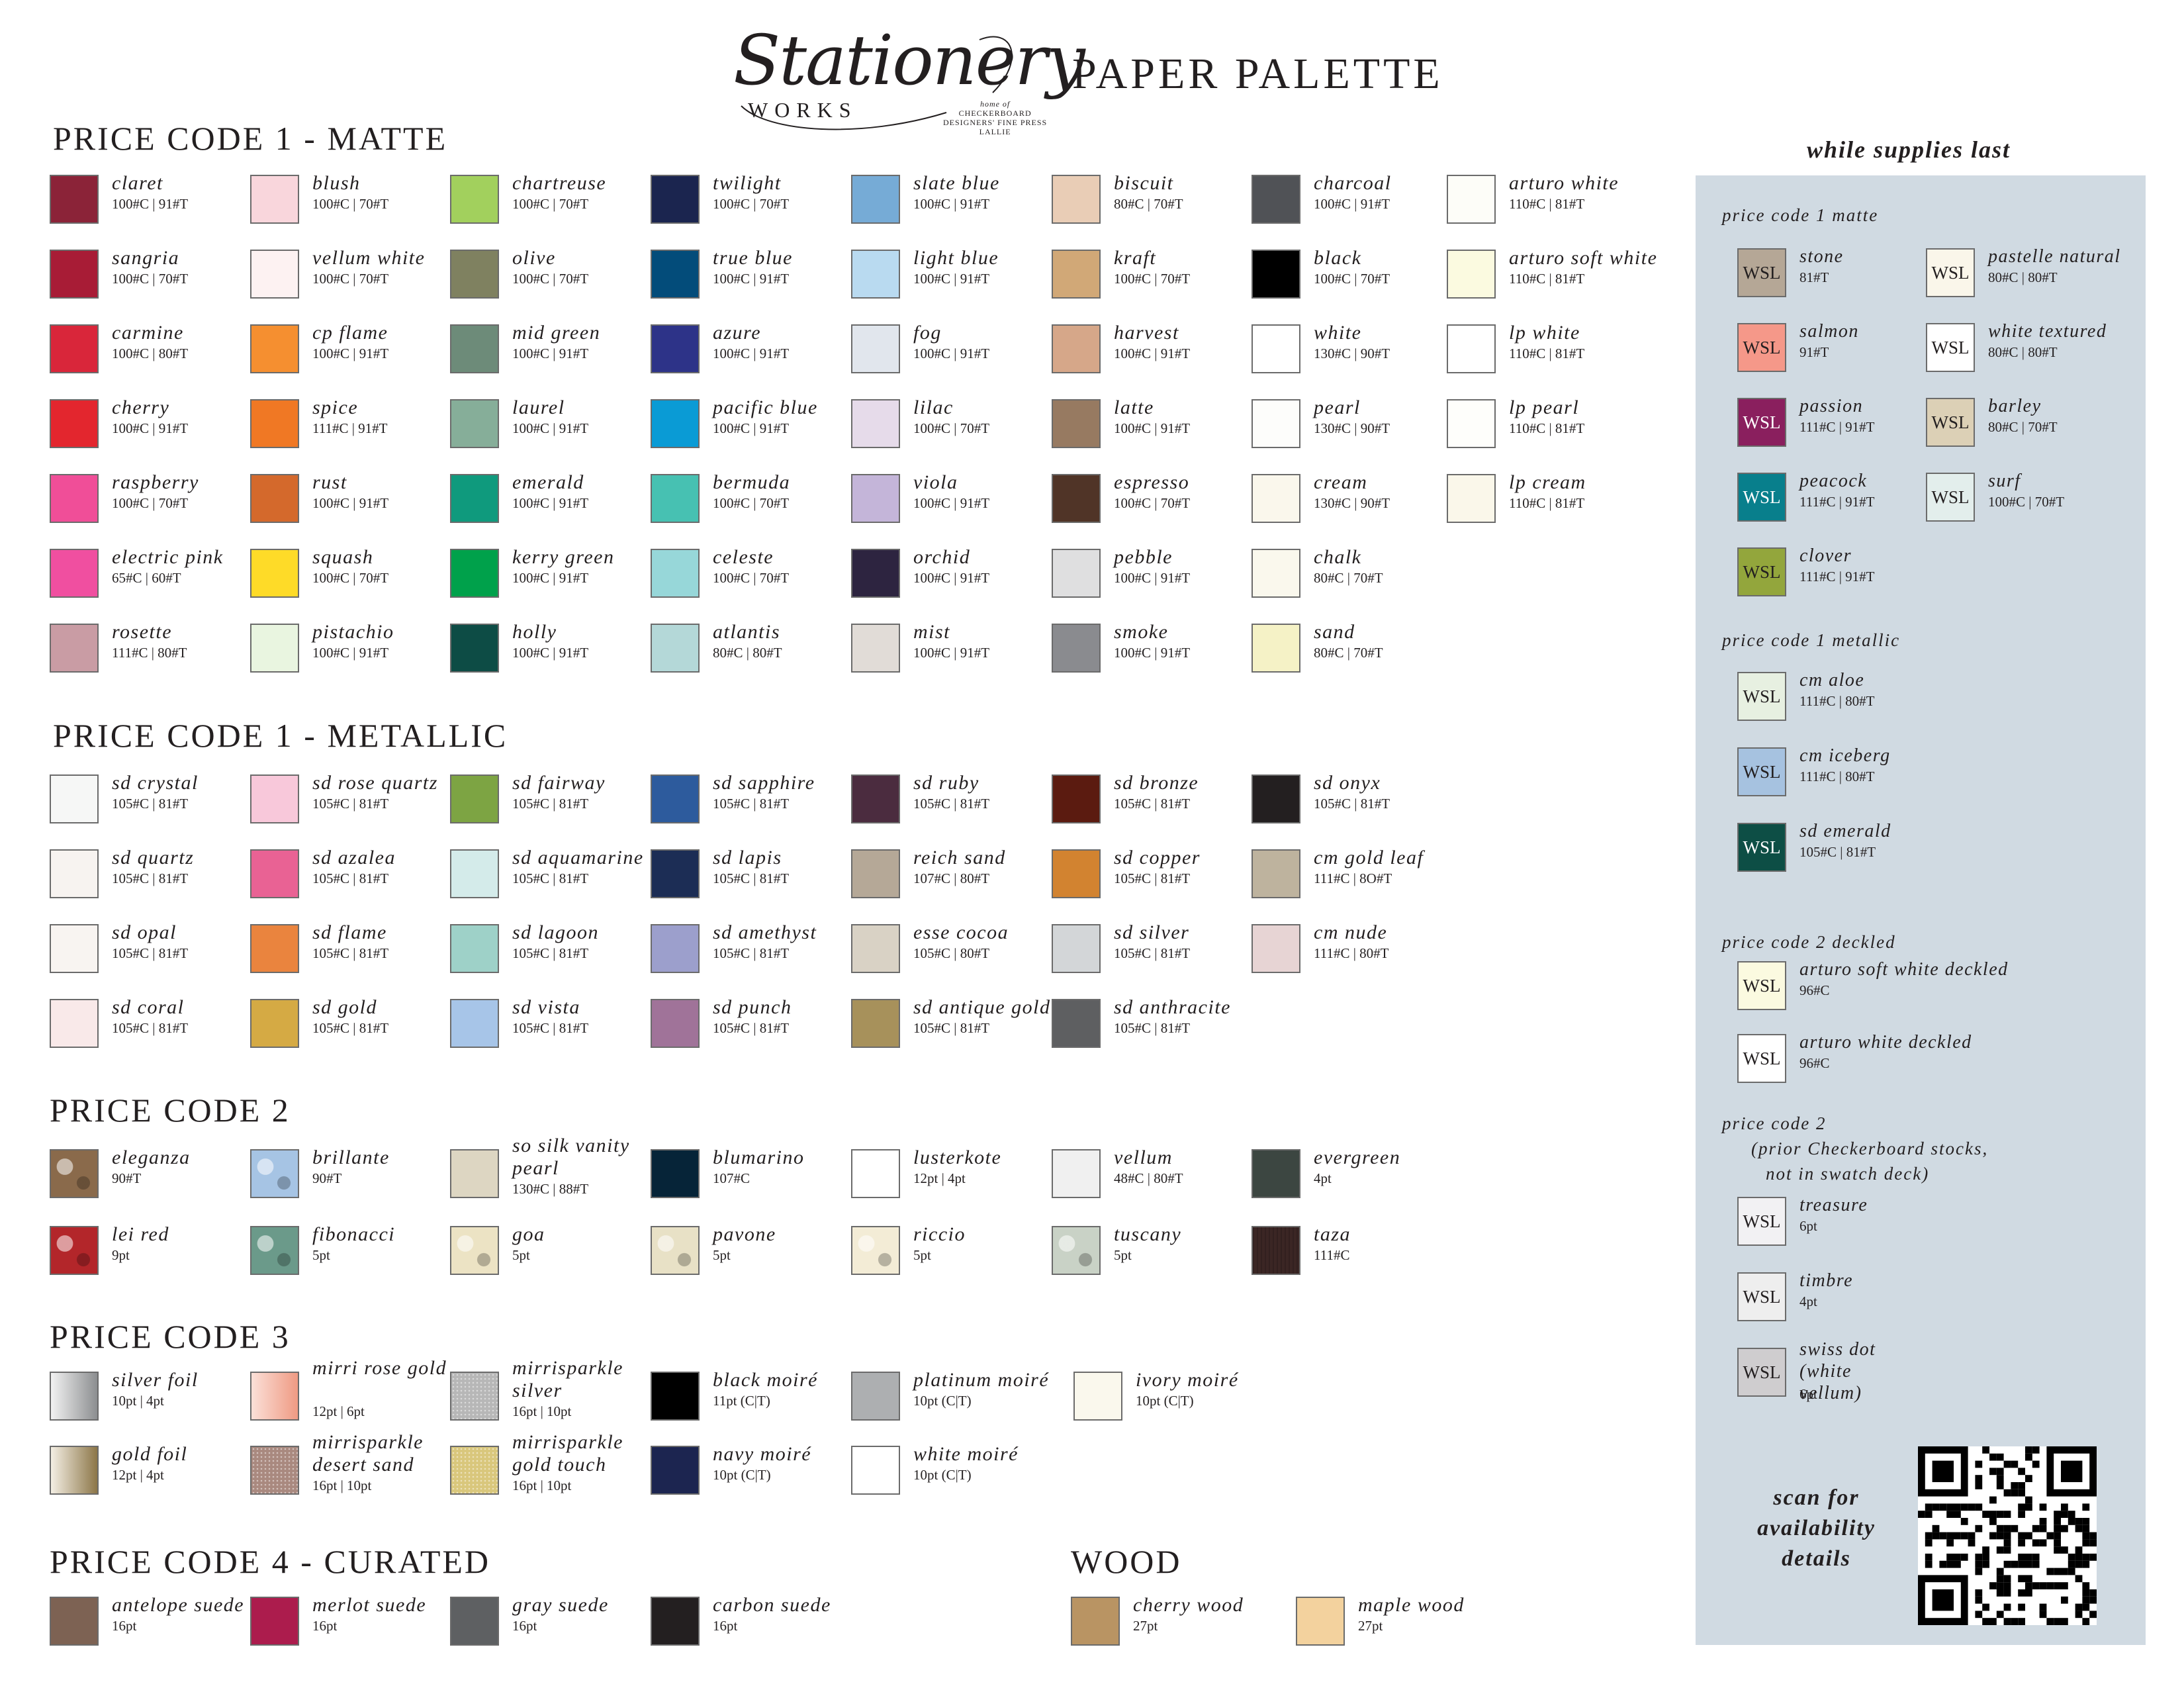  Describe the element at coordinates (750, 1471) in the screenshot. I see `paper-swatch: navy moiré 10pt (C|T)` at that location.